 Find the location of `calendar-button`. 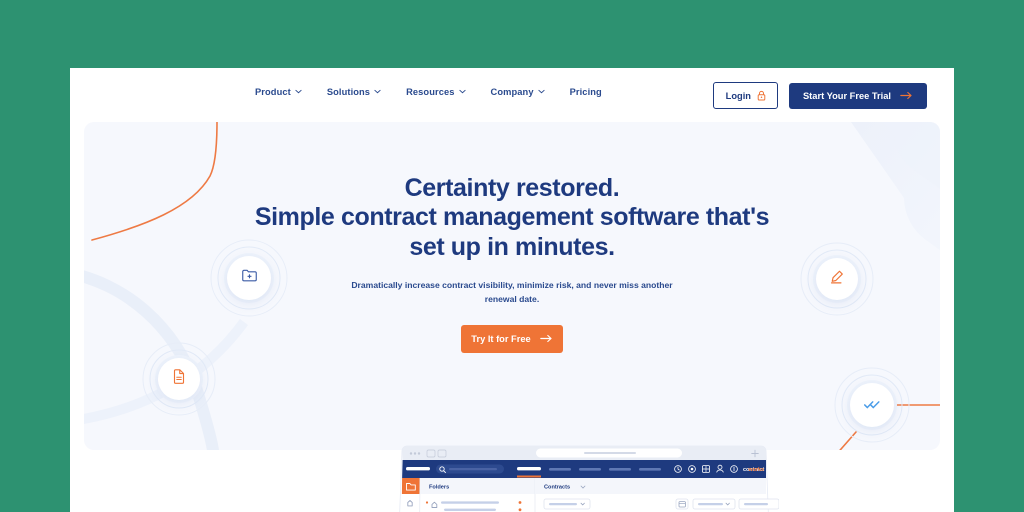

calendar-button is located at coordinates (682, 504).